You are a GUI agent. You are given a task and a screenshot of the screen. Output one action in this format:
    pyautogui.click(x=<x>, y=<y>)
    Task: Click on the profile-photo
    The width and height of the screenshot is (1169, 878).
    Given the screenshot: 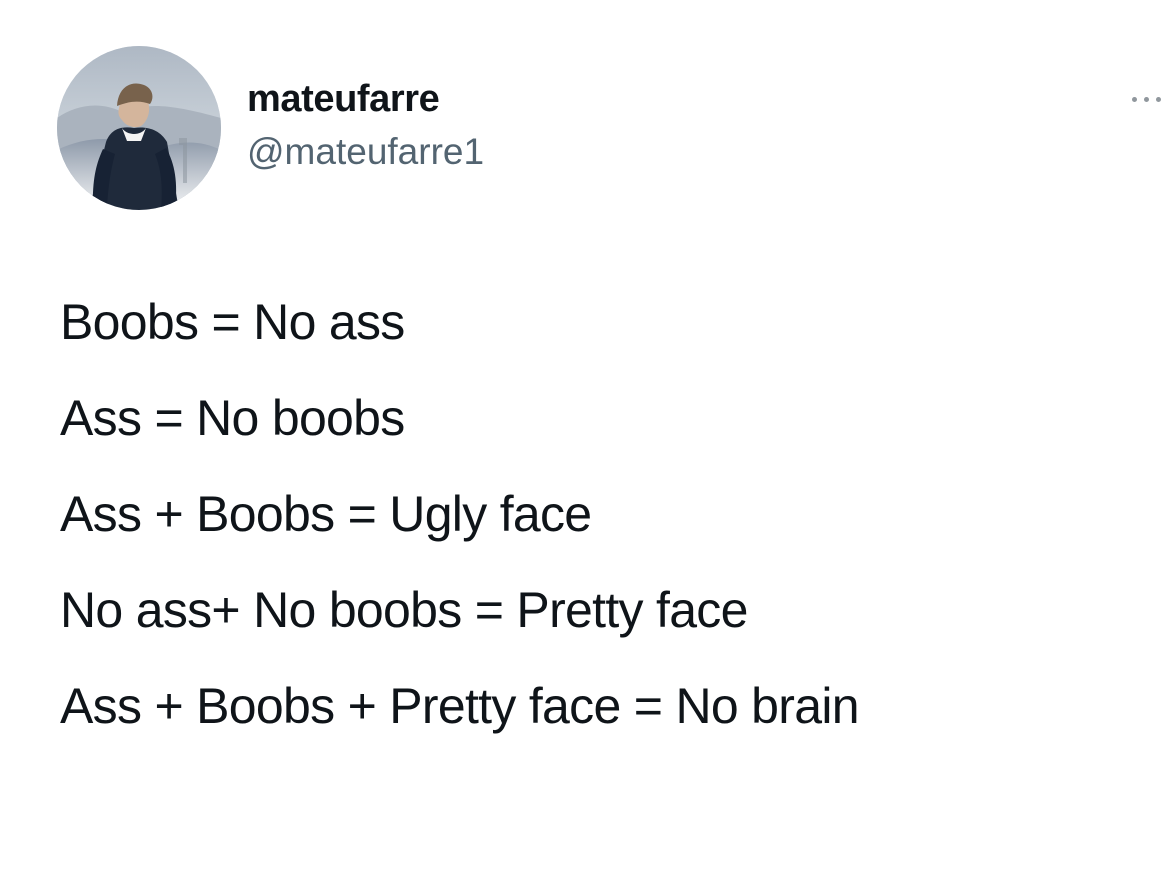 What is the action you would take?
    pyautogui.click(x=139, y=128)
    